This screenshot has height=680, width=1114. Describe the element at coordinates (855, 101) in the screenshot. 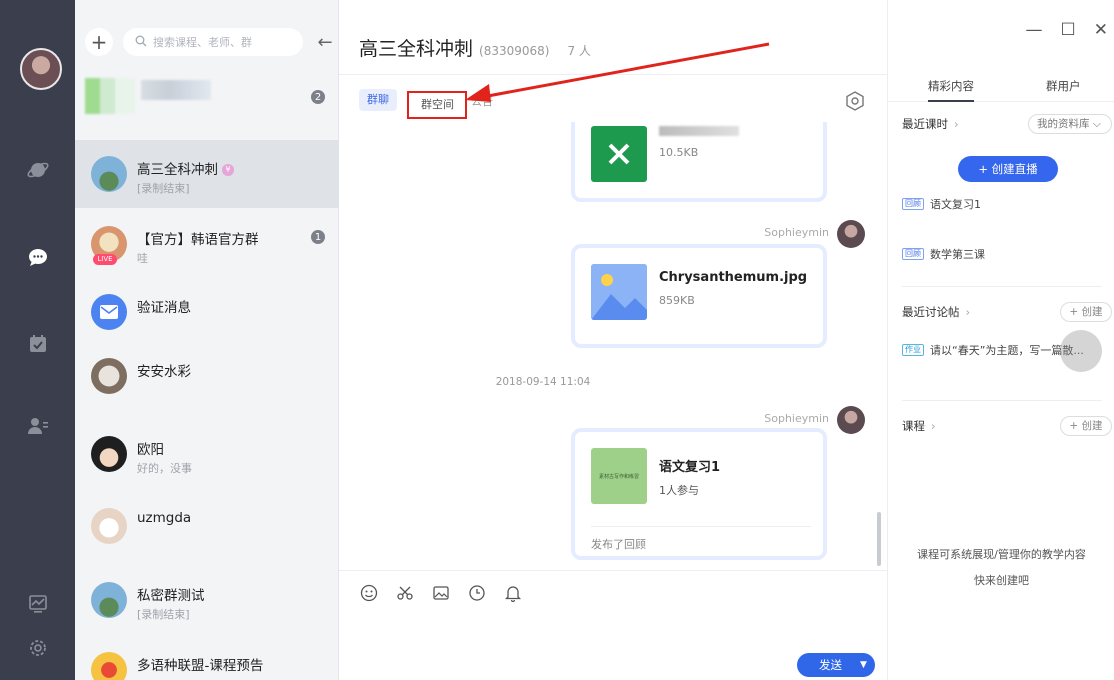

I see `hexagon-settings-icon` at that location.